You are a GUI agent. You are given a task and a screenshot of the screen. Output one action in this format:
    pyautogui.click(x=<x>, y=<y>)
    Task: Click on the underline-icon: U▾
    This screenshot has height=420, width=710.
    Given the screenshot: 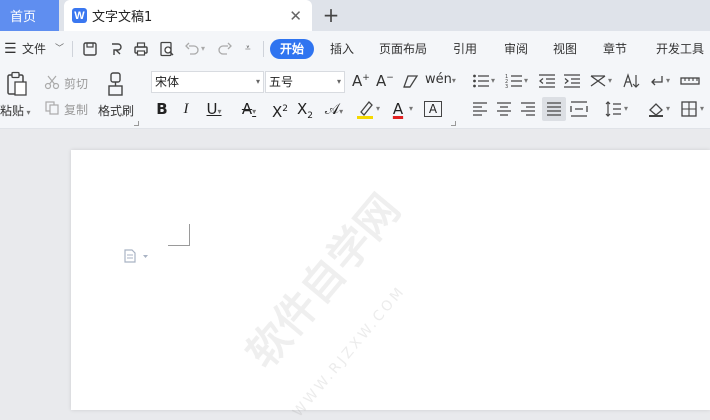 What is the action you would take?
    pyautogui.click(x=214, y=109)
    